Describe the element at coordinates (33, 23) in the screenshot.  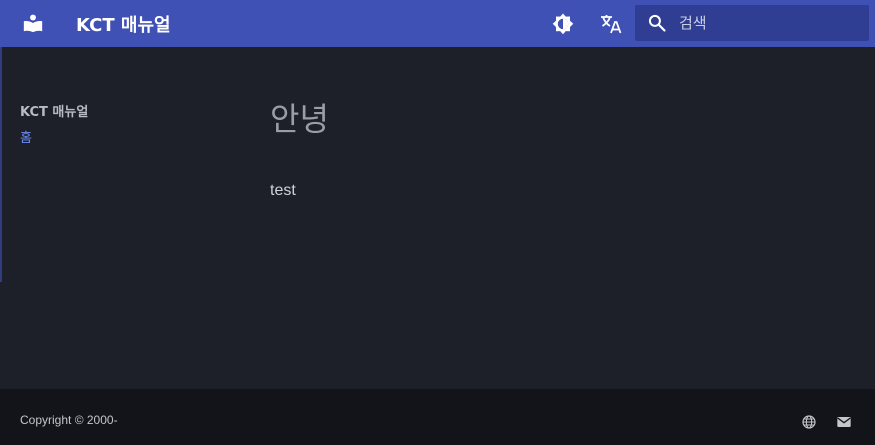
I see `book-reader-icon` at that location.